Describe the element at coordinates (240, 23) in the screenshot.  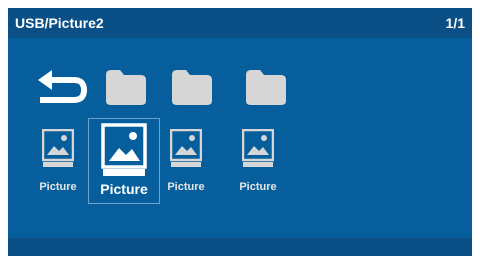
I see `header-bar: USB/Picture2 1/1` at that location.